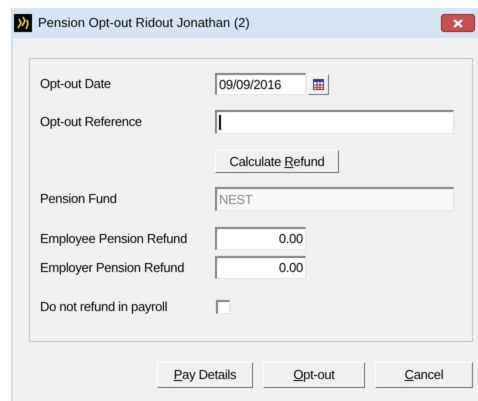  I want to click on calendar-button, so click(318, 84).